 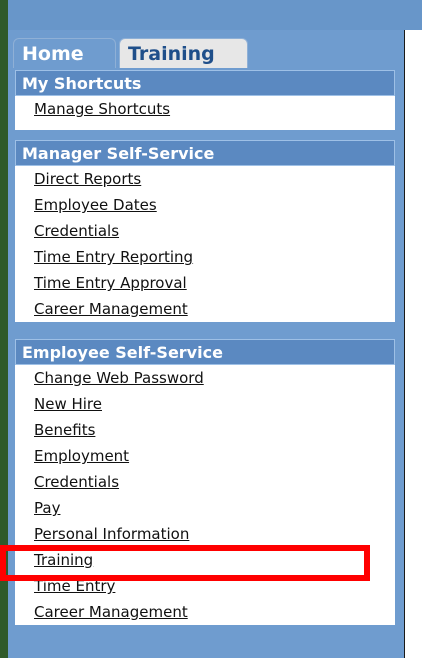 I want to click on my-shortcuts-section: My Shortcuts Manage Shortcuts, so click(x=205, y=100).